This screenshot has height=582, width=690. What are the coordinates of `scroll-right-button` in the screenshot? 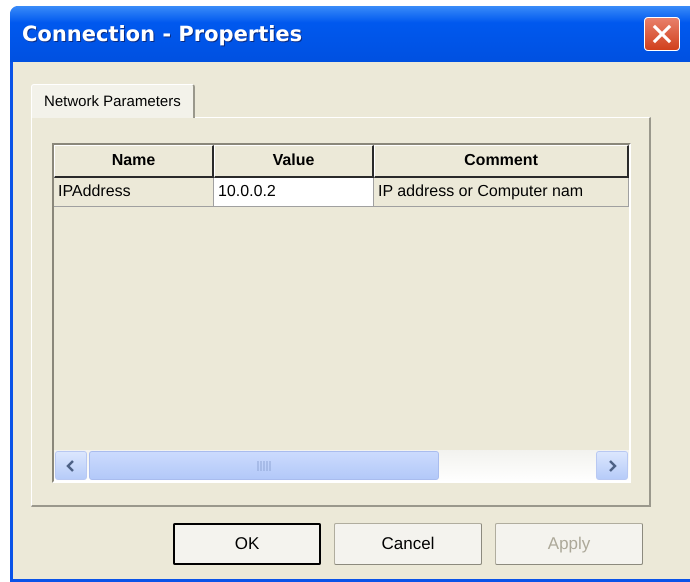 It's located at (612, 465).